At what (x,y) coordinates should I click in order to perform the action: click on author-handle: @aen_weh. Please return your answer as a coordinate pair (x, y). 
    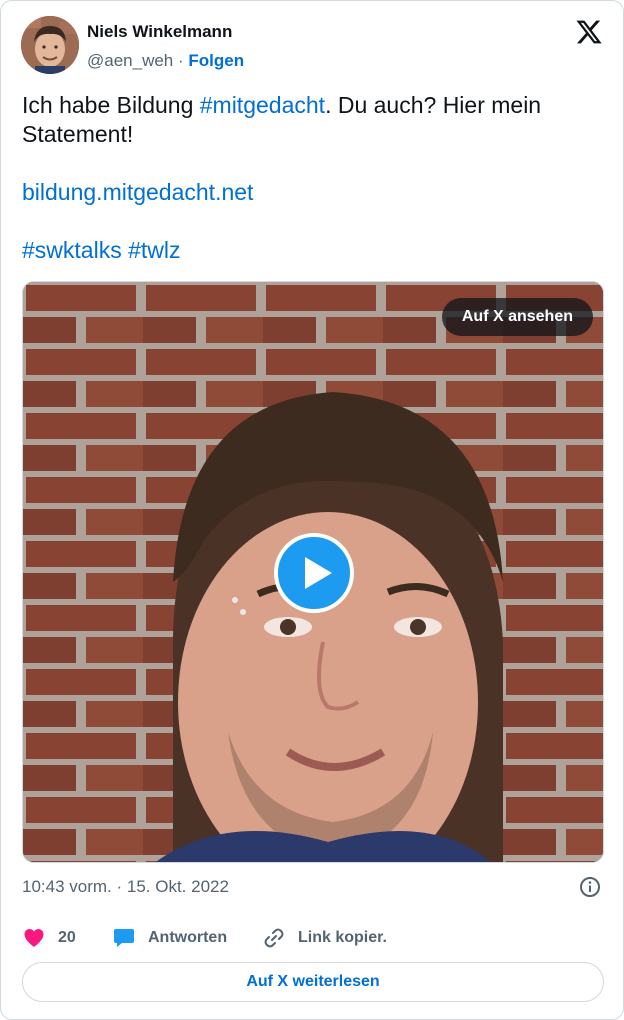
    Looking at the image, I should click on (130, 60).